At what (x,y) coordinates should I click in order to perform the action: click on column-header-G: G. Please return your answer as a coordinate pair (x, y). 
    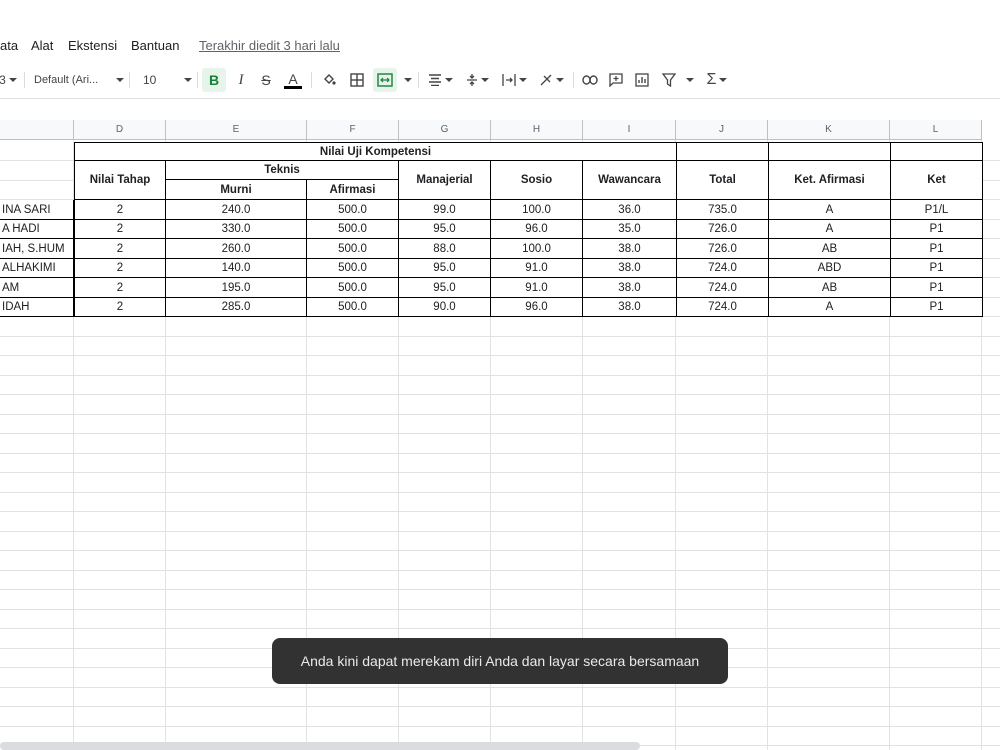
    Looking at the image, I should click on (445, 130).